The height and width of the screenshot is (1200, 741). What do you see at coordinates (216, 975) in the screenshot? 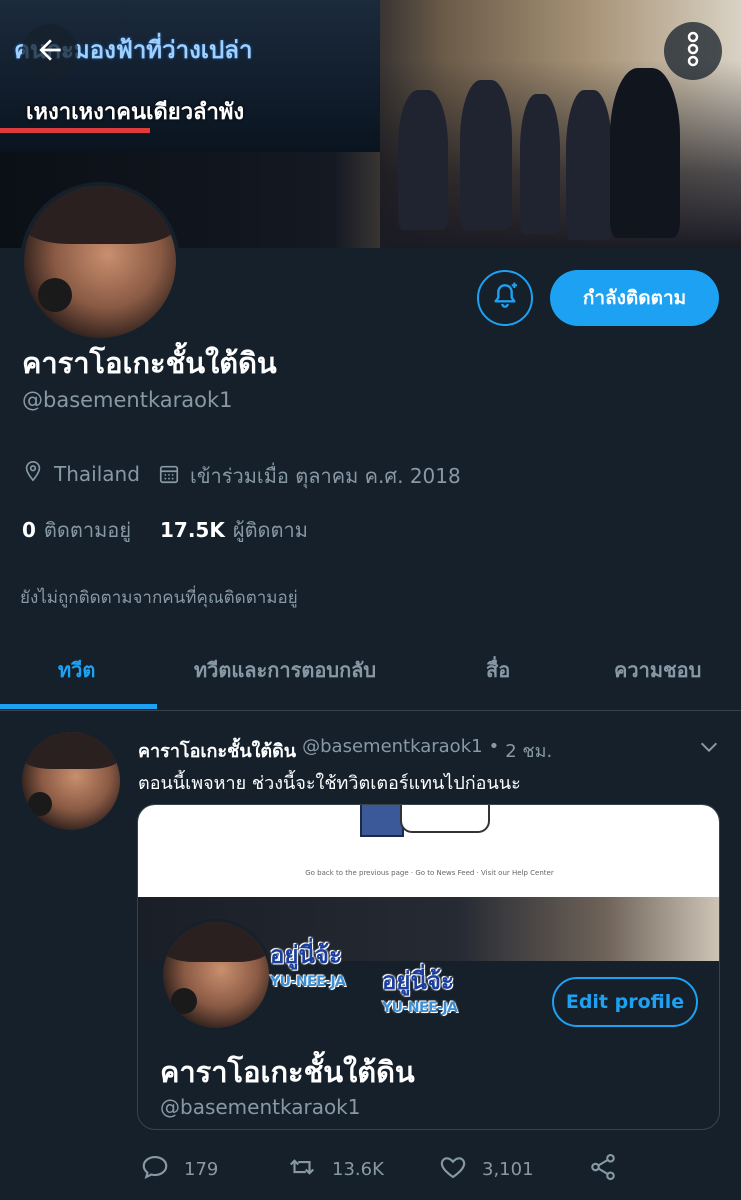
I see `media-profile-avatar` at bounding box center [216, 975].